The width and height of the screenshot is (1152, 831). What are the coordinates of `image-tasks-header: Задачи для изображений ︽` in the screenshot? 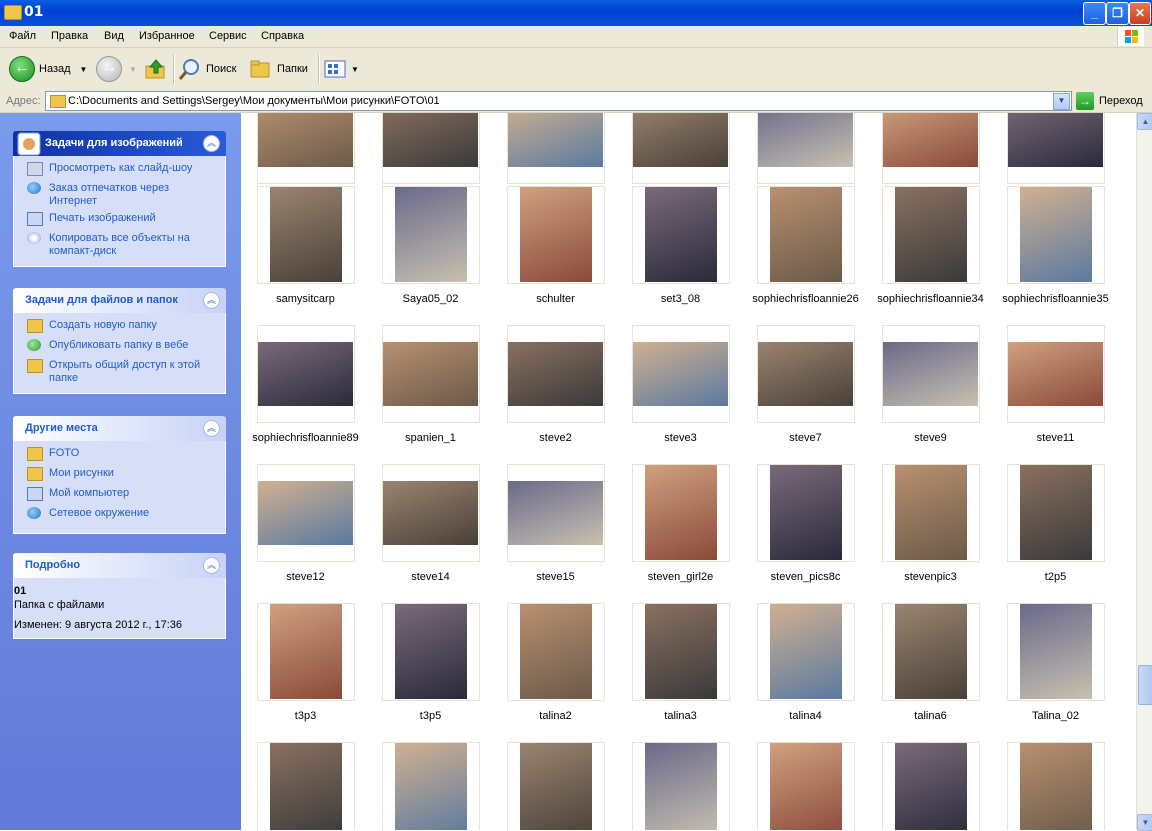 It's located at (119, 143).